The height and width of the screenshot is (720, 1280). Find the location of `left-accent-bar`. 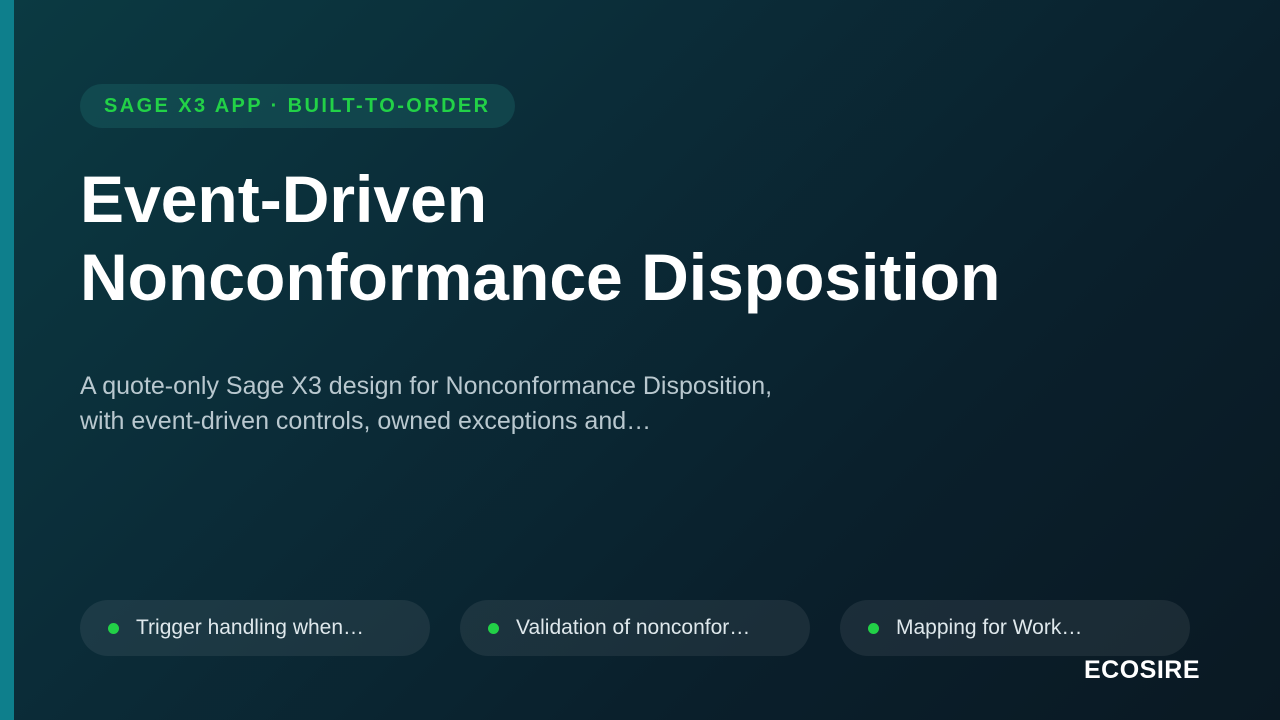

left-accent-bar is located at coordinates (7, 360).